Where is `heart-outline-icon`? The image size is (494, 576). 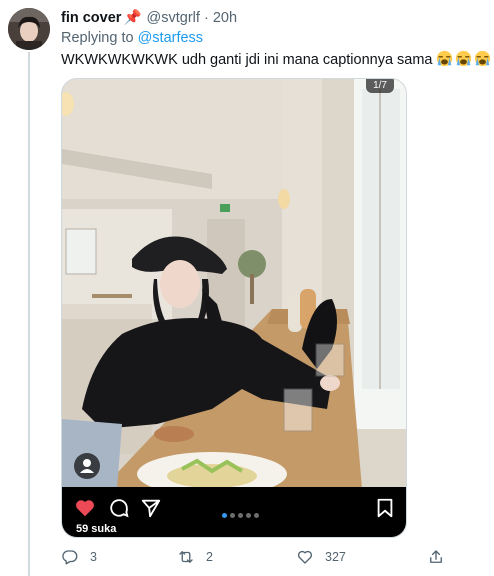
heart-outline-icon is located at coordinates (305, 557).